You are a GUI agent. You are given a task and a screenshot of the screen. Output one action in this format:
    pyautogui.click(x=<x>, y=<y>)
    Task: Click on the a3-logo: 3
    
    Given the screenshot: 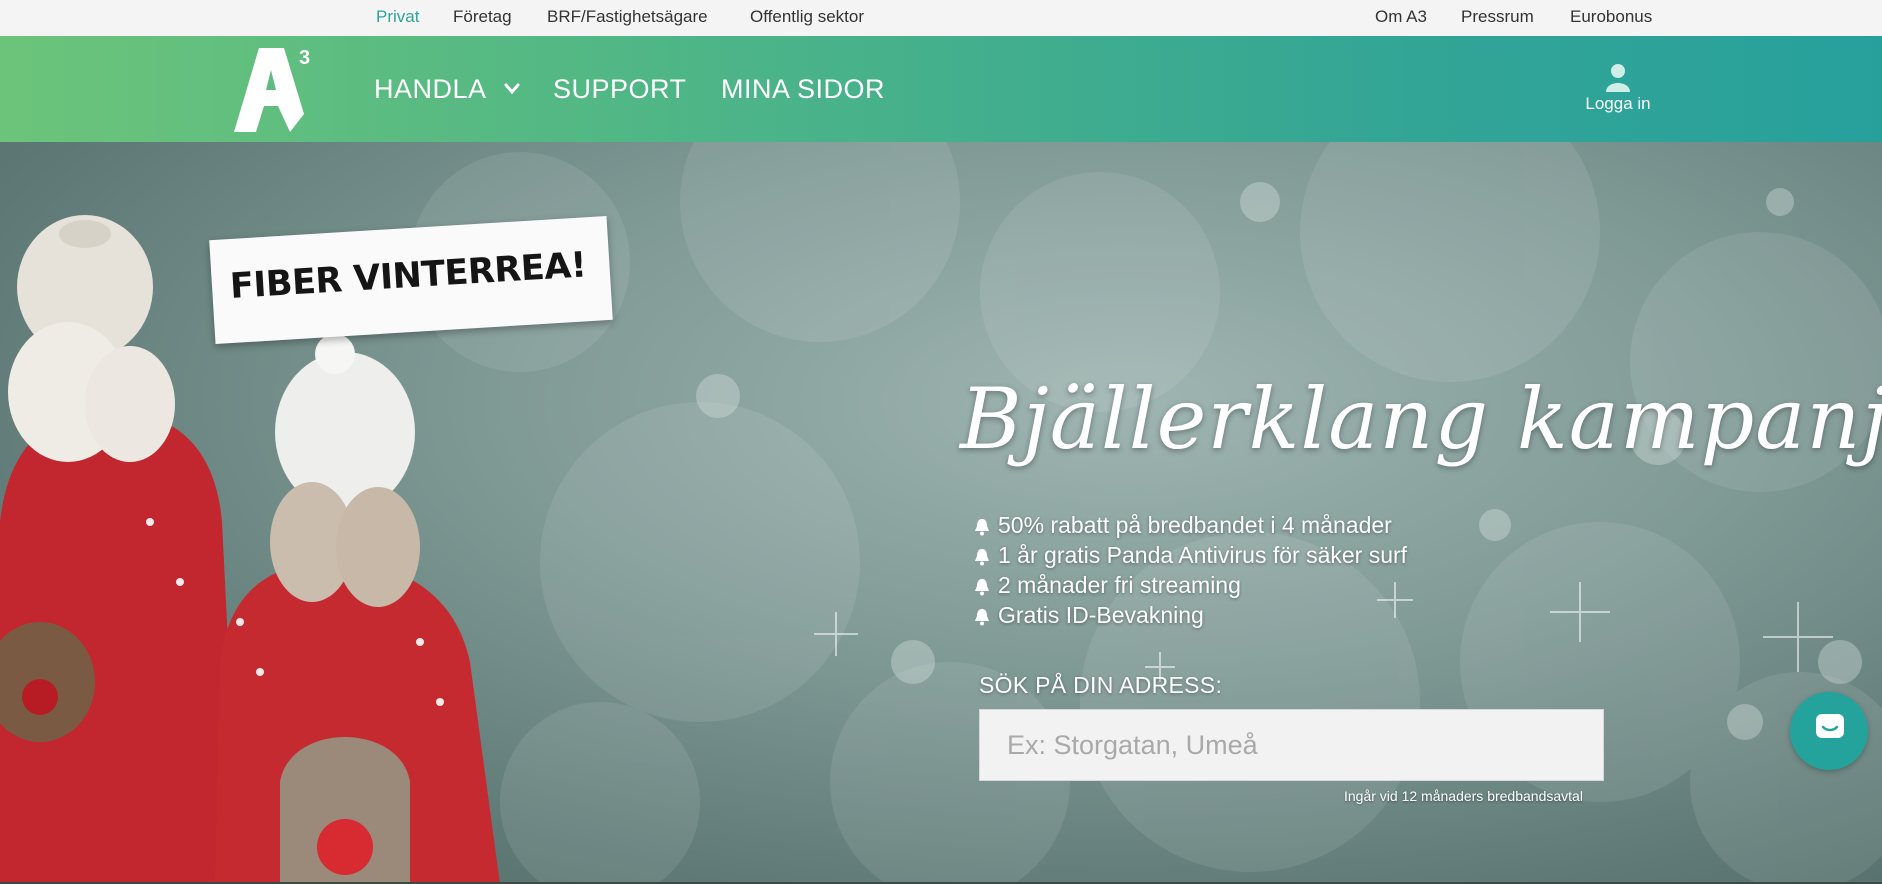 What is the action you would take?
    pyautogui.click(x=273, y=89)
    